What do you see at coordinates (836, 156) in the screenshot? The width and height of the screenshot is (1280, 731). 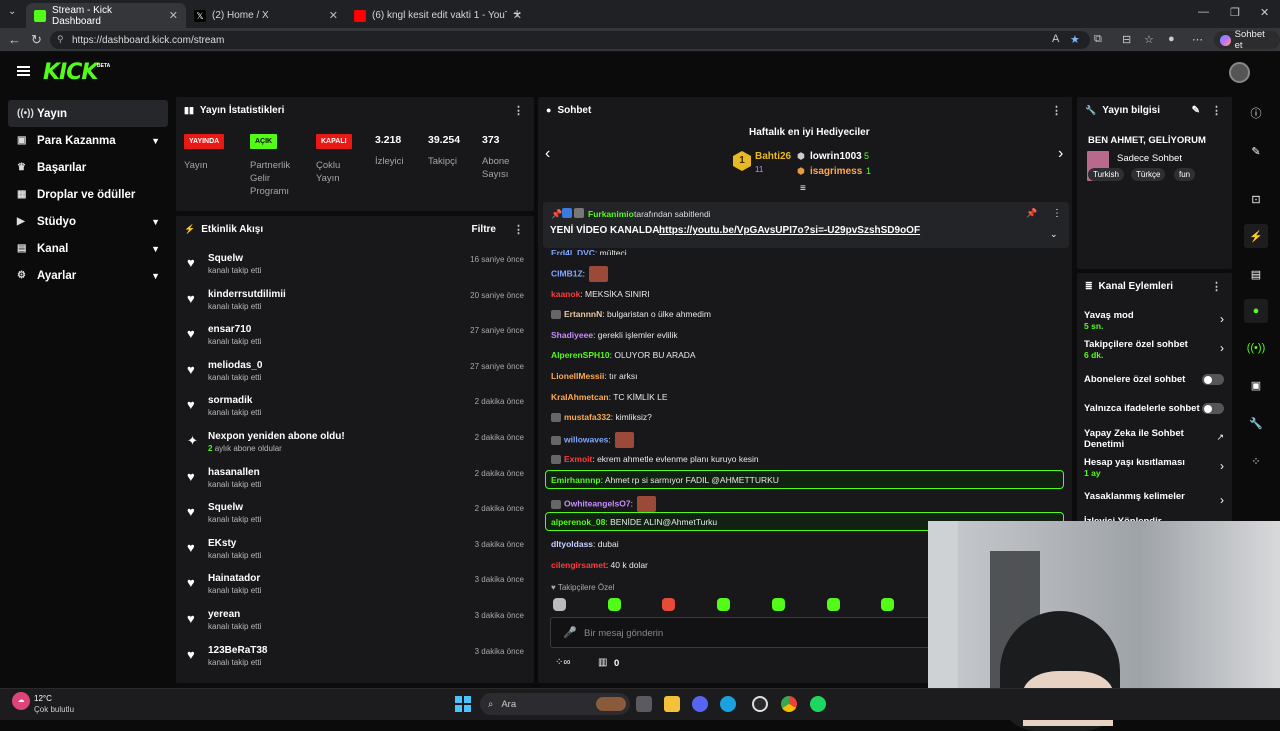 I see `gifter-name: lowrin1003` at bounding box center [836, 156].